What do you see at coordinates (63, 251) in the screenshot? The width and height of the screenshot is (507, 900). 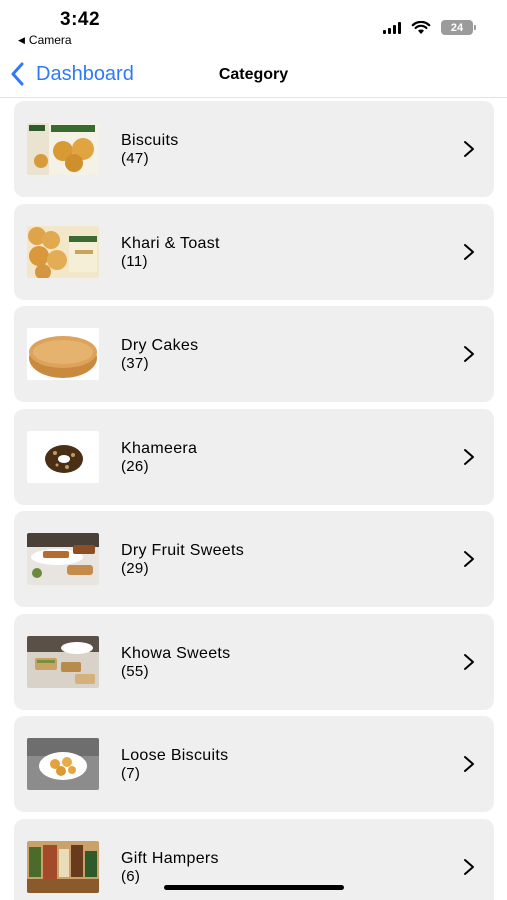 I see `khari-toast-image` at bounding box center [63, 251].